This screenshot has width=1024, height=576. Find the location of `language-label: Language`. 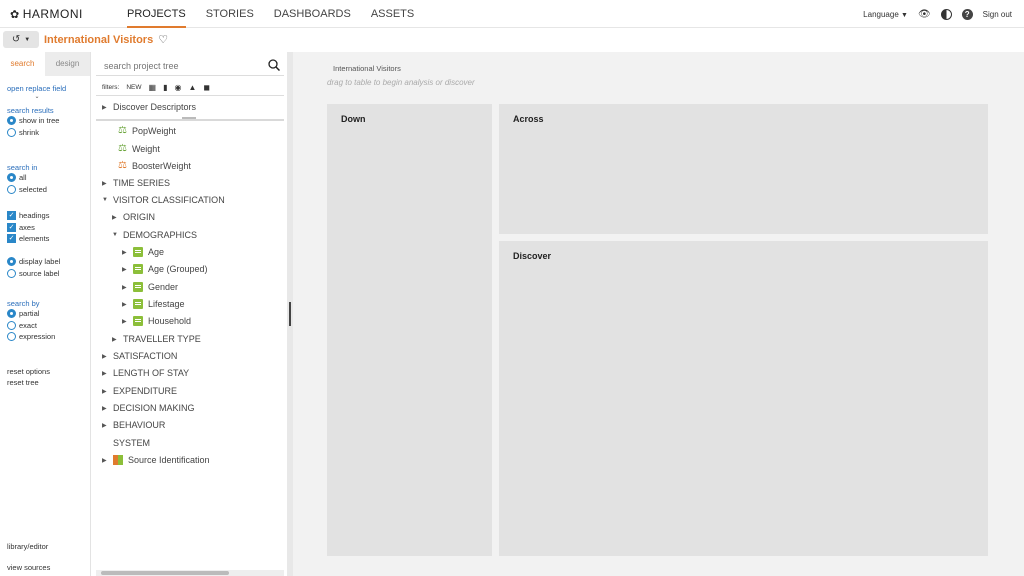

language-label: Language is located at coordinates (881, 14).